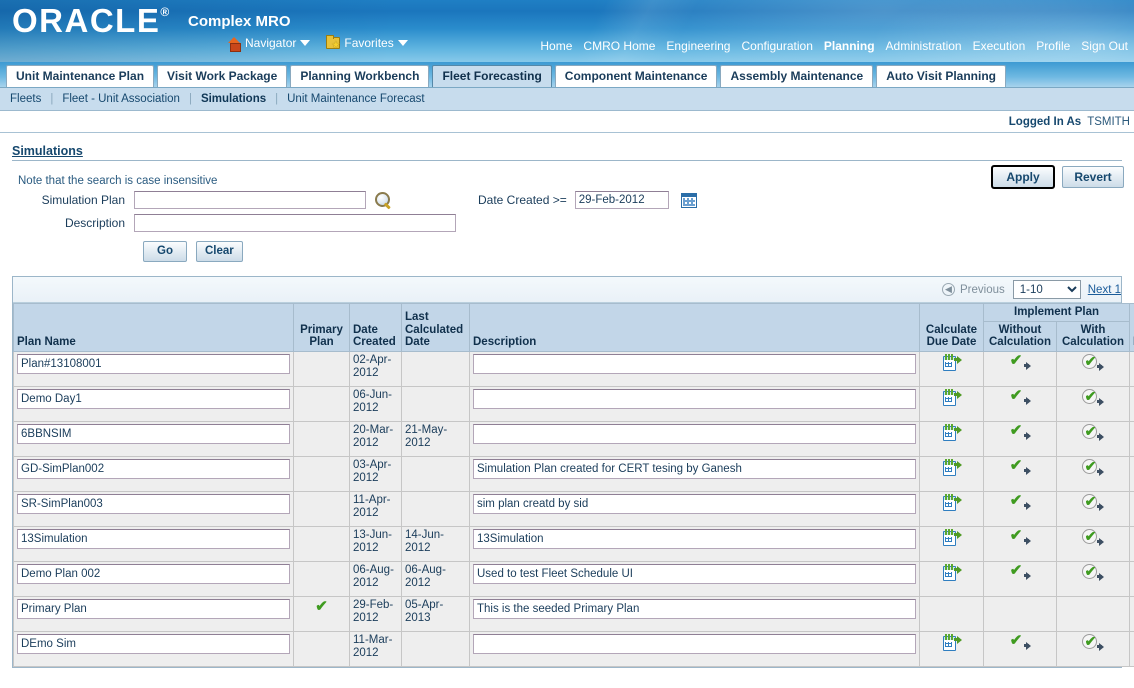 The image size is (1134, 688). Describe the element at coordinates (688, 200) in the screenshot. I see `calendar-icon` at that location.